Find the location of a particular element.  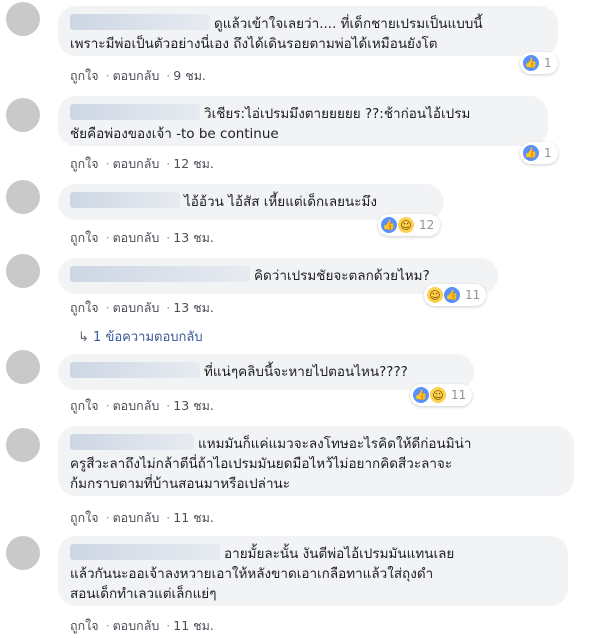

reply-arrow-icon: ↳ is located at coordinates (83, 337).